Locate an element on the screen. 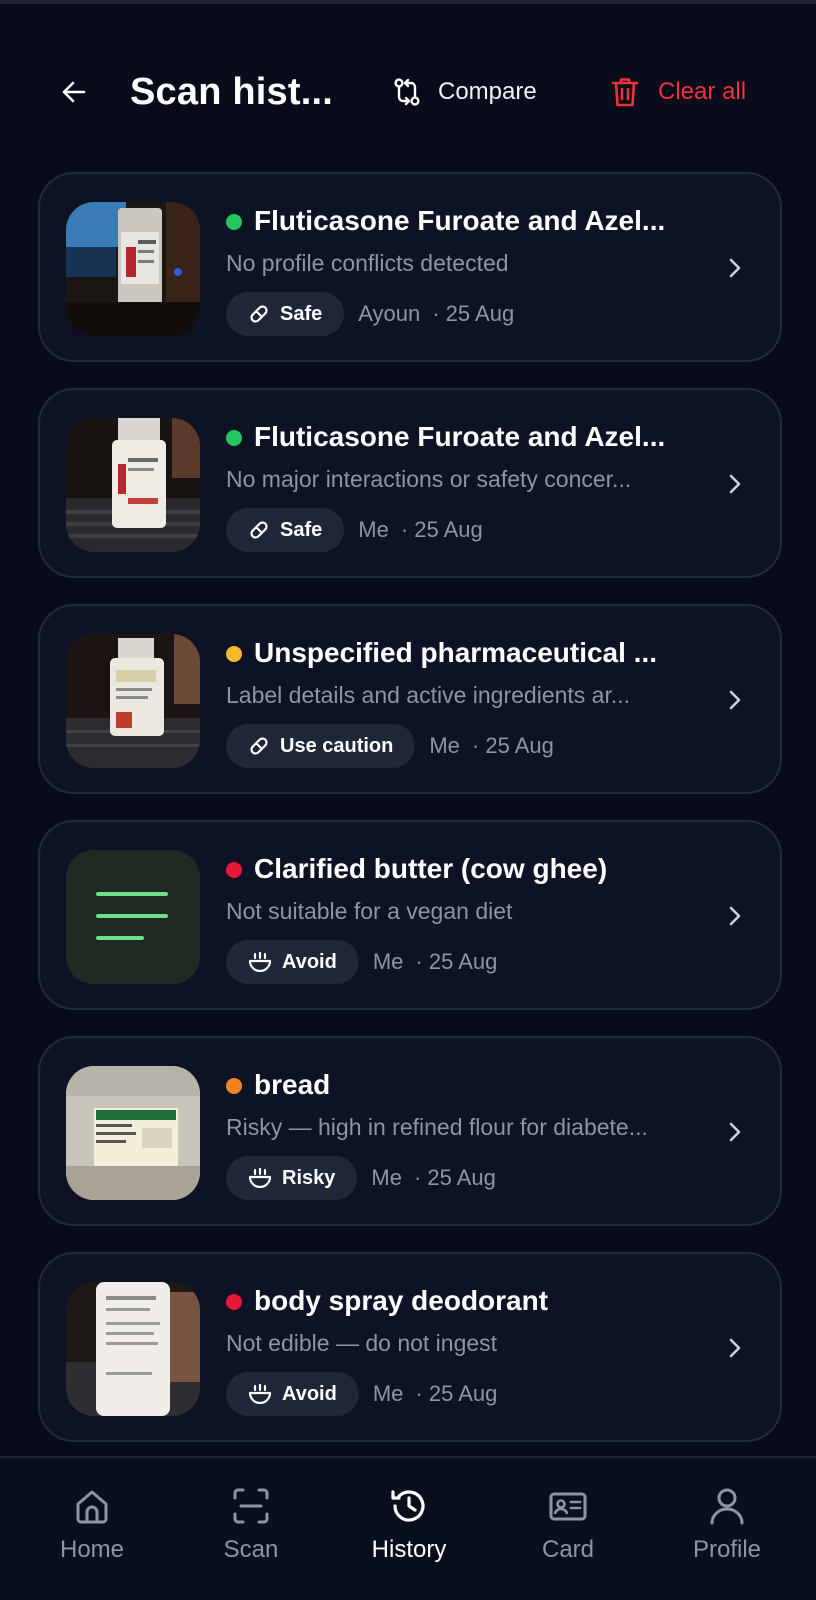 The height and width of the screenshot is (1600, 816). back-button is located at coordinates (74, 92).